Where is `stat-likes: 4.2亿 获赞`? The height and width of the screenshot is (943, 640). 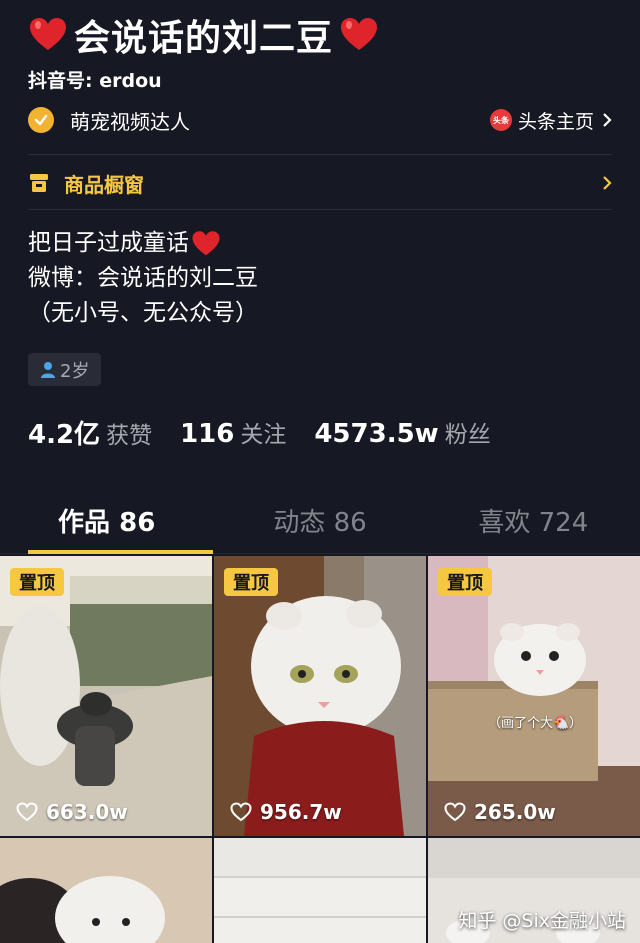 stat-likes: 4.2亿 获赞 is located at coordinates (90, 432).